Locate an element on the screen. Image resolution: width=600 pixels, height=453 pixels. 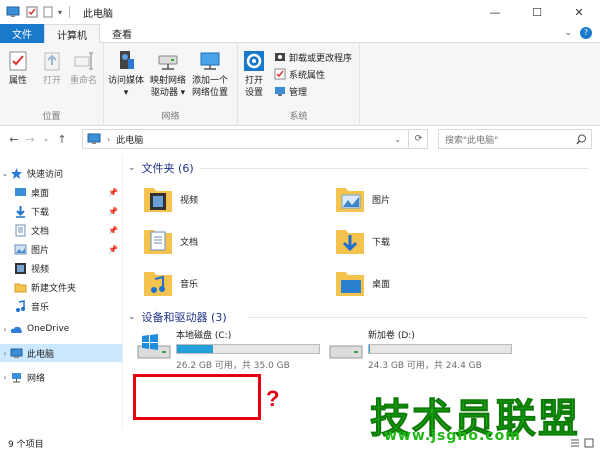
maximize-button: ☐ is located at coordinates (537, 12).